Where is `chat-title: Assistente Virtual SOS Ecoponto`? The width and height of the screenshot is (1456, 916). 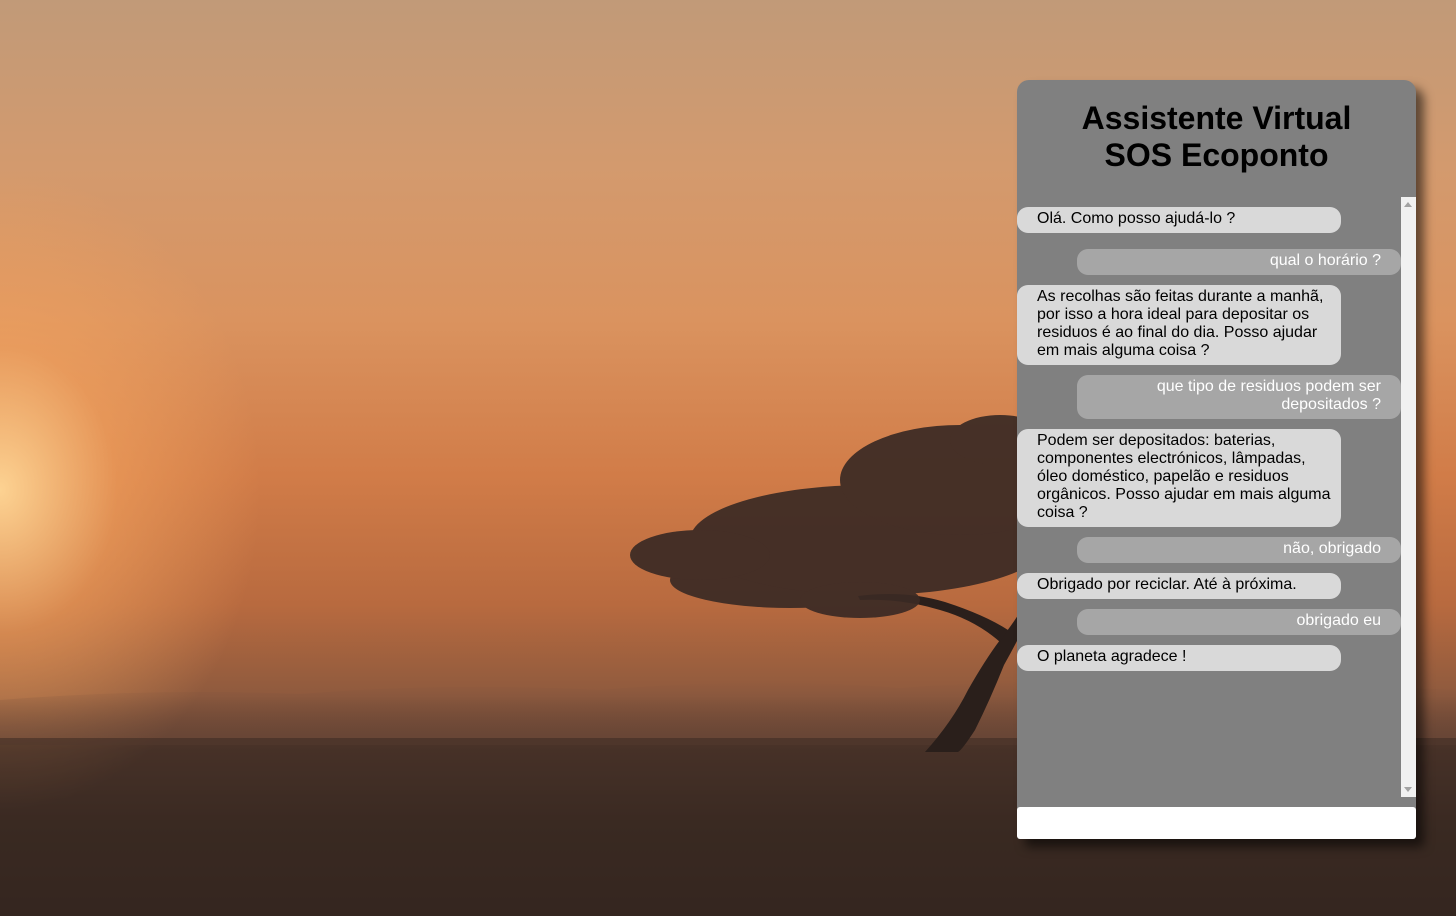
chat-title: Assistente Virtual SOS Ecoponto is located at coordinates (1216, 128).